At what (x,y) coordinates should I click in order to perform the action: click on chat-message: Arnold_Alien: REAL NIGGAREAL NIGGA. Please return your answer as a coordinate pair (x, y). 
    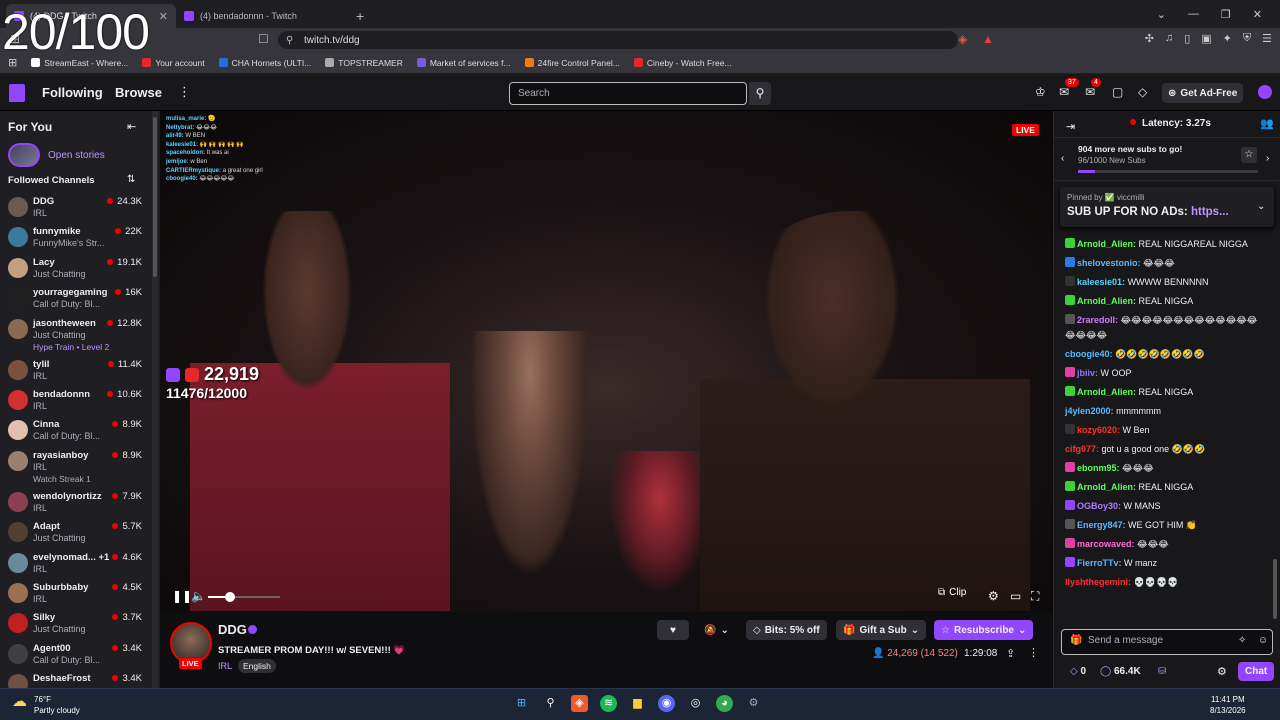
    Looking at the image, I should click on (1165, 244).